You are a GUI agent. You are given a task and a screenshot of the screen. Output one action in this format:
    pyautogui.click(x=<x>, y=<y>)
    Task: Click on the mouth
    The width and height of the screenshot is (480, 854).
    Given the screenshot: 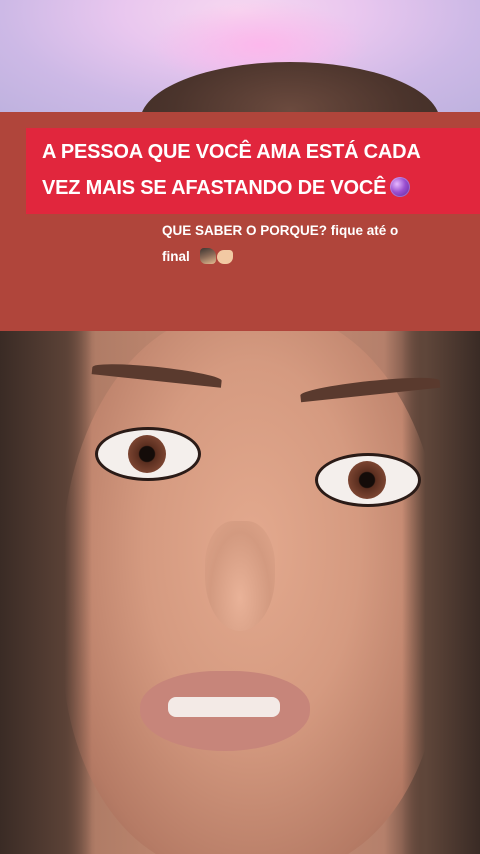 What is the action you would take?
    pyautogui.click(x=225, y=711)
    